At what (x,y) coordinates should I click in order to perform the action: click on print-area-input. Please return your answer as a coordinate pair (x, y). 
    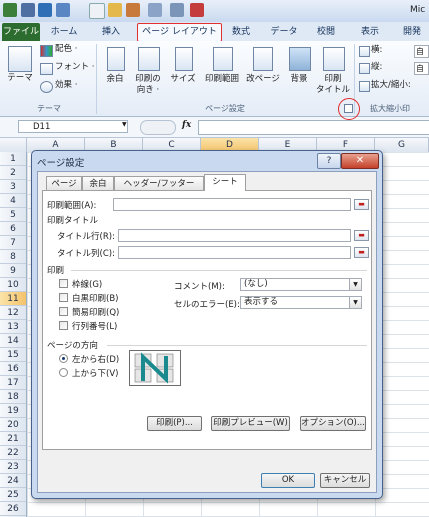
    Looking at the image, I should click on (232, 204).